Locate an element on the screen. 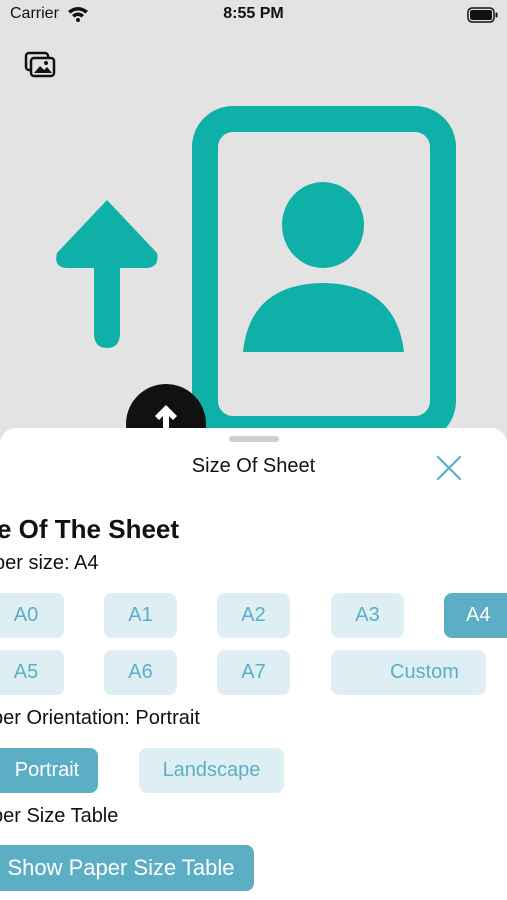 The width and height of the screenshot is (507, 900). battery-icon is located at coordinates (482, 15).